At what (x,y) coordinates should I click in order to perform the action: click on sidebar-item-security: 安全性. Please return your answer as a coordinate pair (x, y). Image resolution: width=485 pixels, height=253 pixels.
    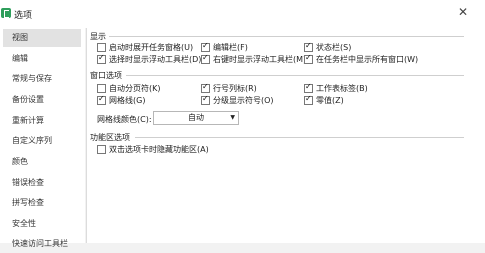
    Looking at the image, I should click on (42, 224).